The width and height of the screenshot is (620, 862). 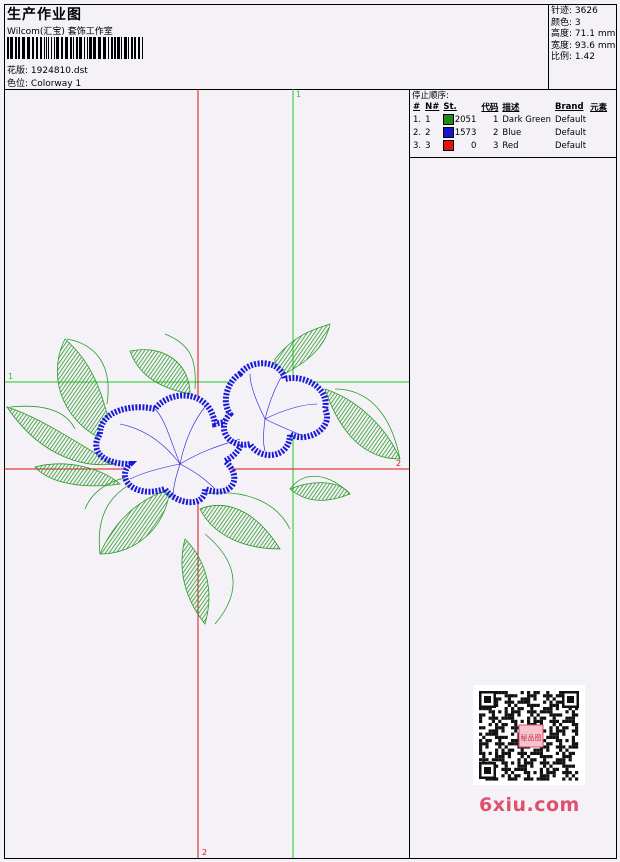 What do you see at coordinates (495, 132) in the screenshot?
I see `stop-cell-code: 2` at bounding box center [495, 132].